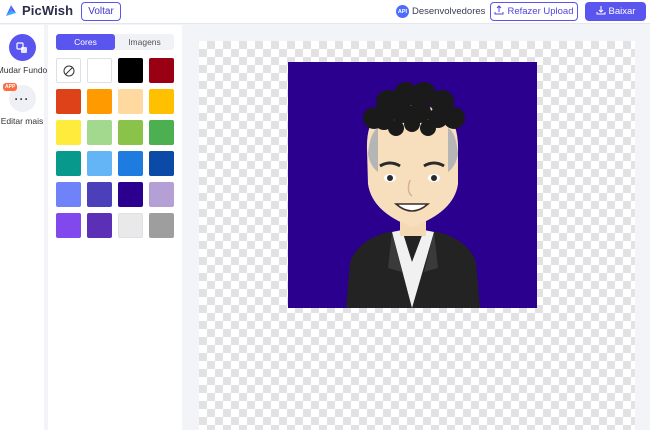 This screenshot has width=650, height=430. I want to click on rail-label-edit-more: Editar mais, so click(22, 121).